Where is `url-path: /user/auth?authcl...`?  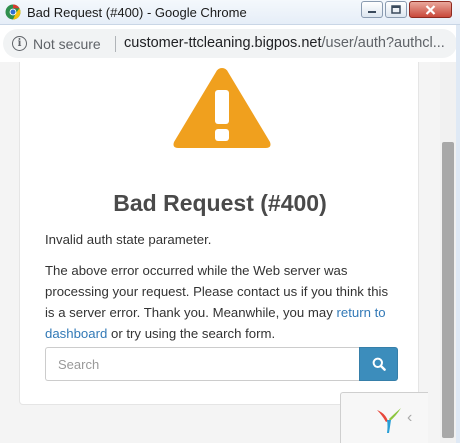 url-path: /user/auth?authcl... is located at coordinates (383, 43).